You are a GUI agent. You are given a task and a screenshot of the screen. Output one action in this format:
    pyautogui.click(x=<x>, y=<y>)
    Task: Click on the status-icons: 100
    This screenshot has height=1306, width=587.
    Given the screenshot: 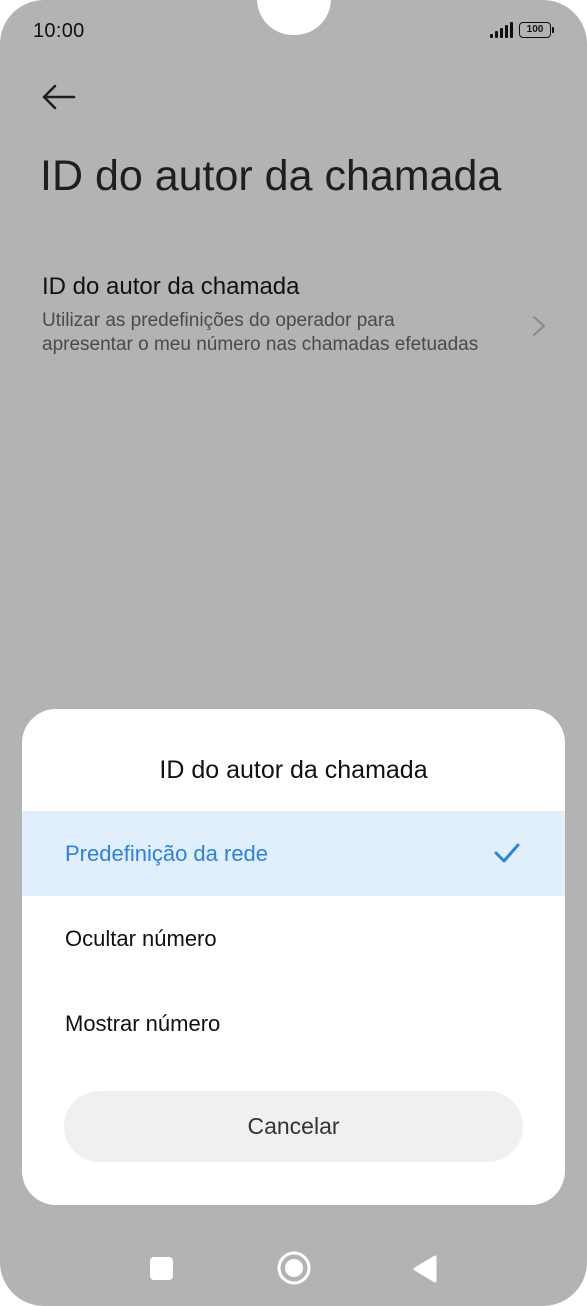 What is the action you would take?
    pyautogui.click(x=522, y=30)
    